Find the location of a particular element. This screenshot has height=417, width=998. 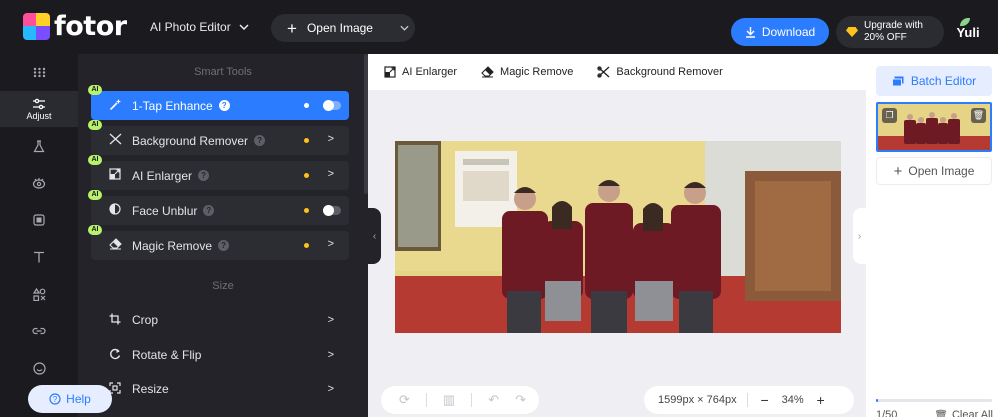

tool-1-tap-enhance: AI 1-Tap Enhance ? is located at coordinates (218, 102).